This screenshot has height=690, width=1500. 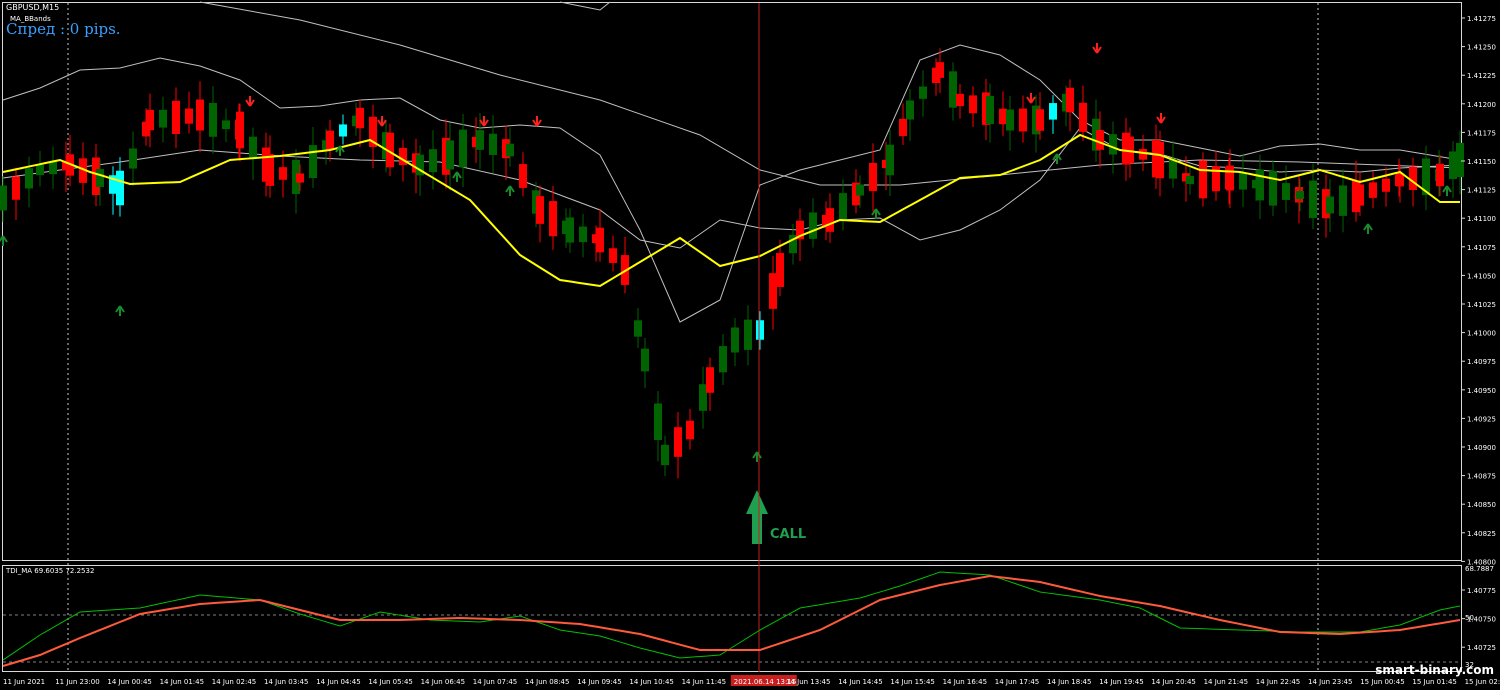 I want to click on watermark: smart-binary.com, so click(x=1434, y=670).